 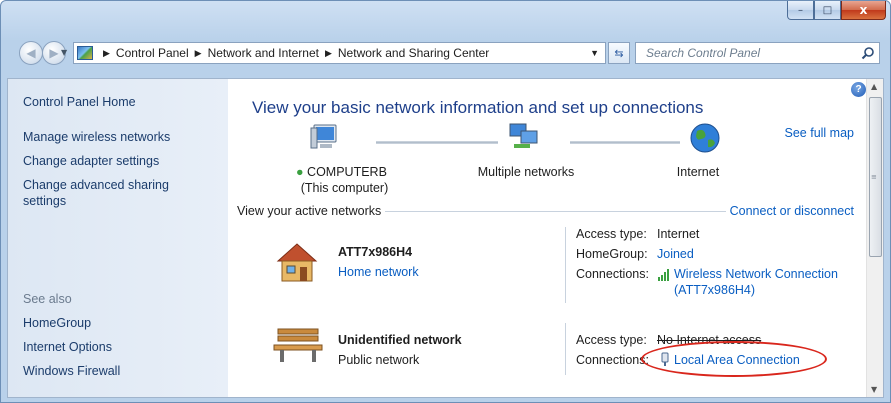 I want to click on sidebar-control-panel-home: Control Panel Home, so click(x=79, y=102).